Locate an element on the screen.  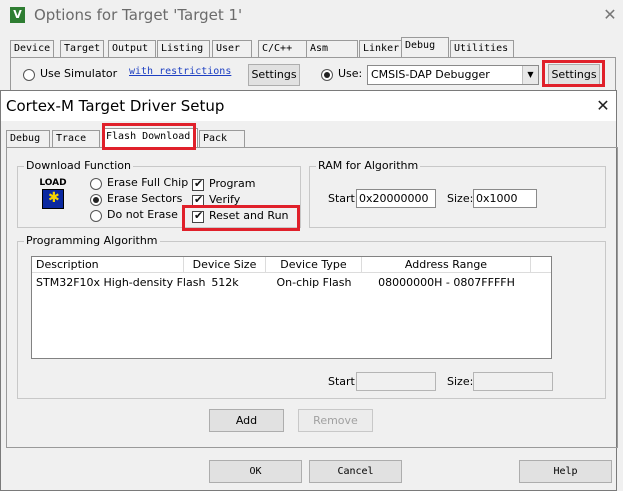
tab-listing: Listing is located at coordinates (183, 48).